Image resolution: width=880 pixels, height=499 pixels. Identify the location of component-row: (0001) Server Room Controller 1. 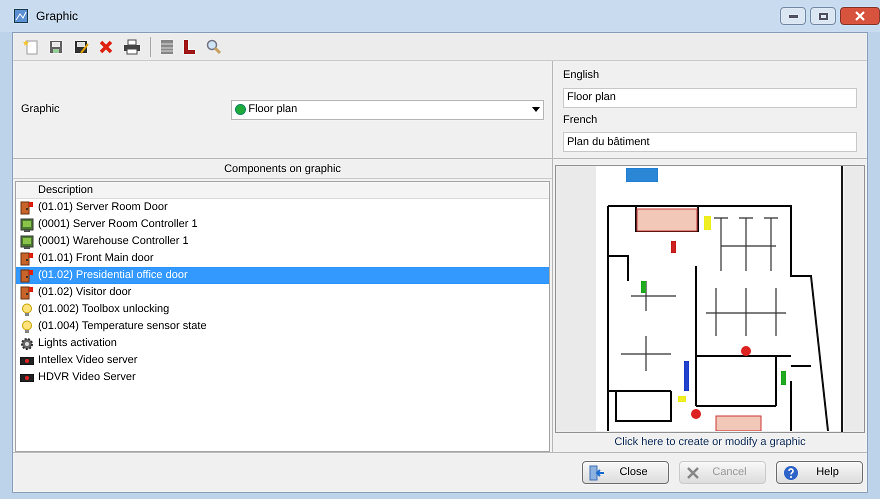
(282, 224).